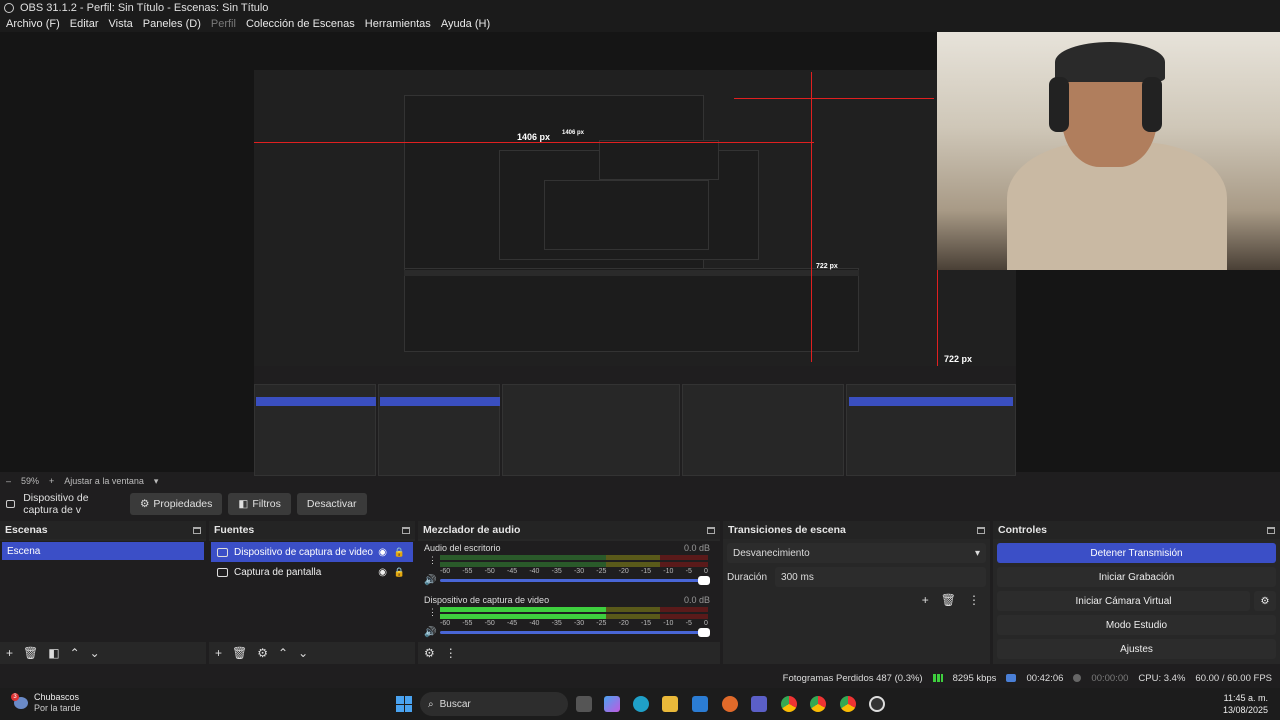  What do you see at coordinates (331, 504) in the screenshot?
I see `deactivate-button: Desactivar` at bounding box center [331, 504].